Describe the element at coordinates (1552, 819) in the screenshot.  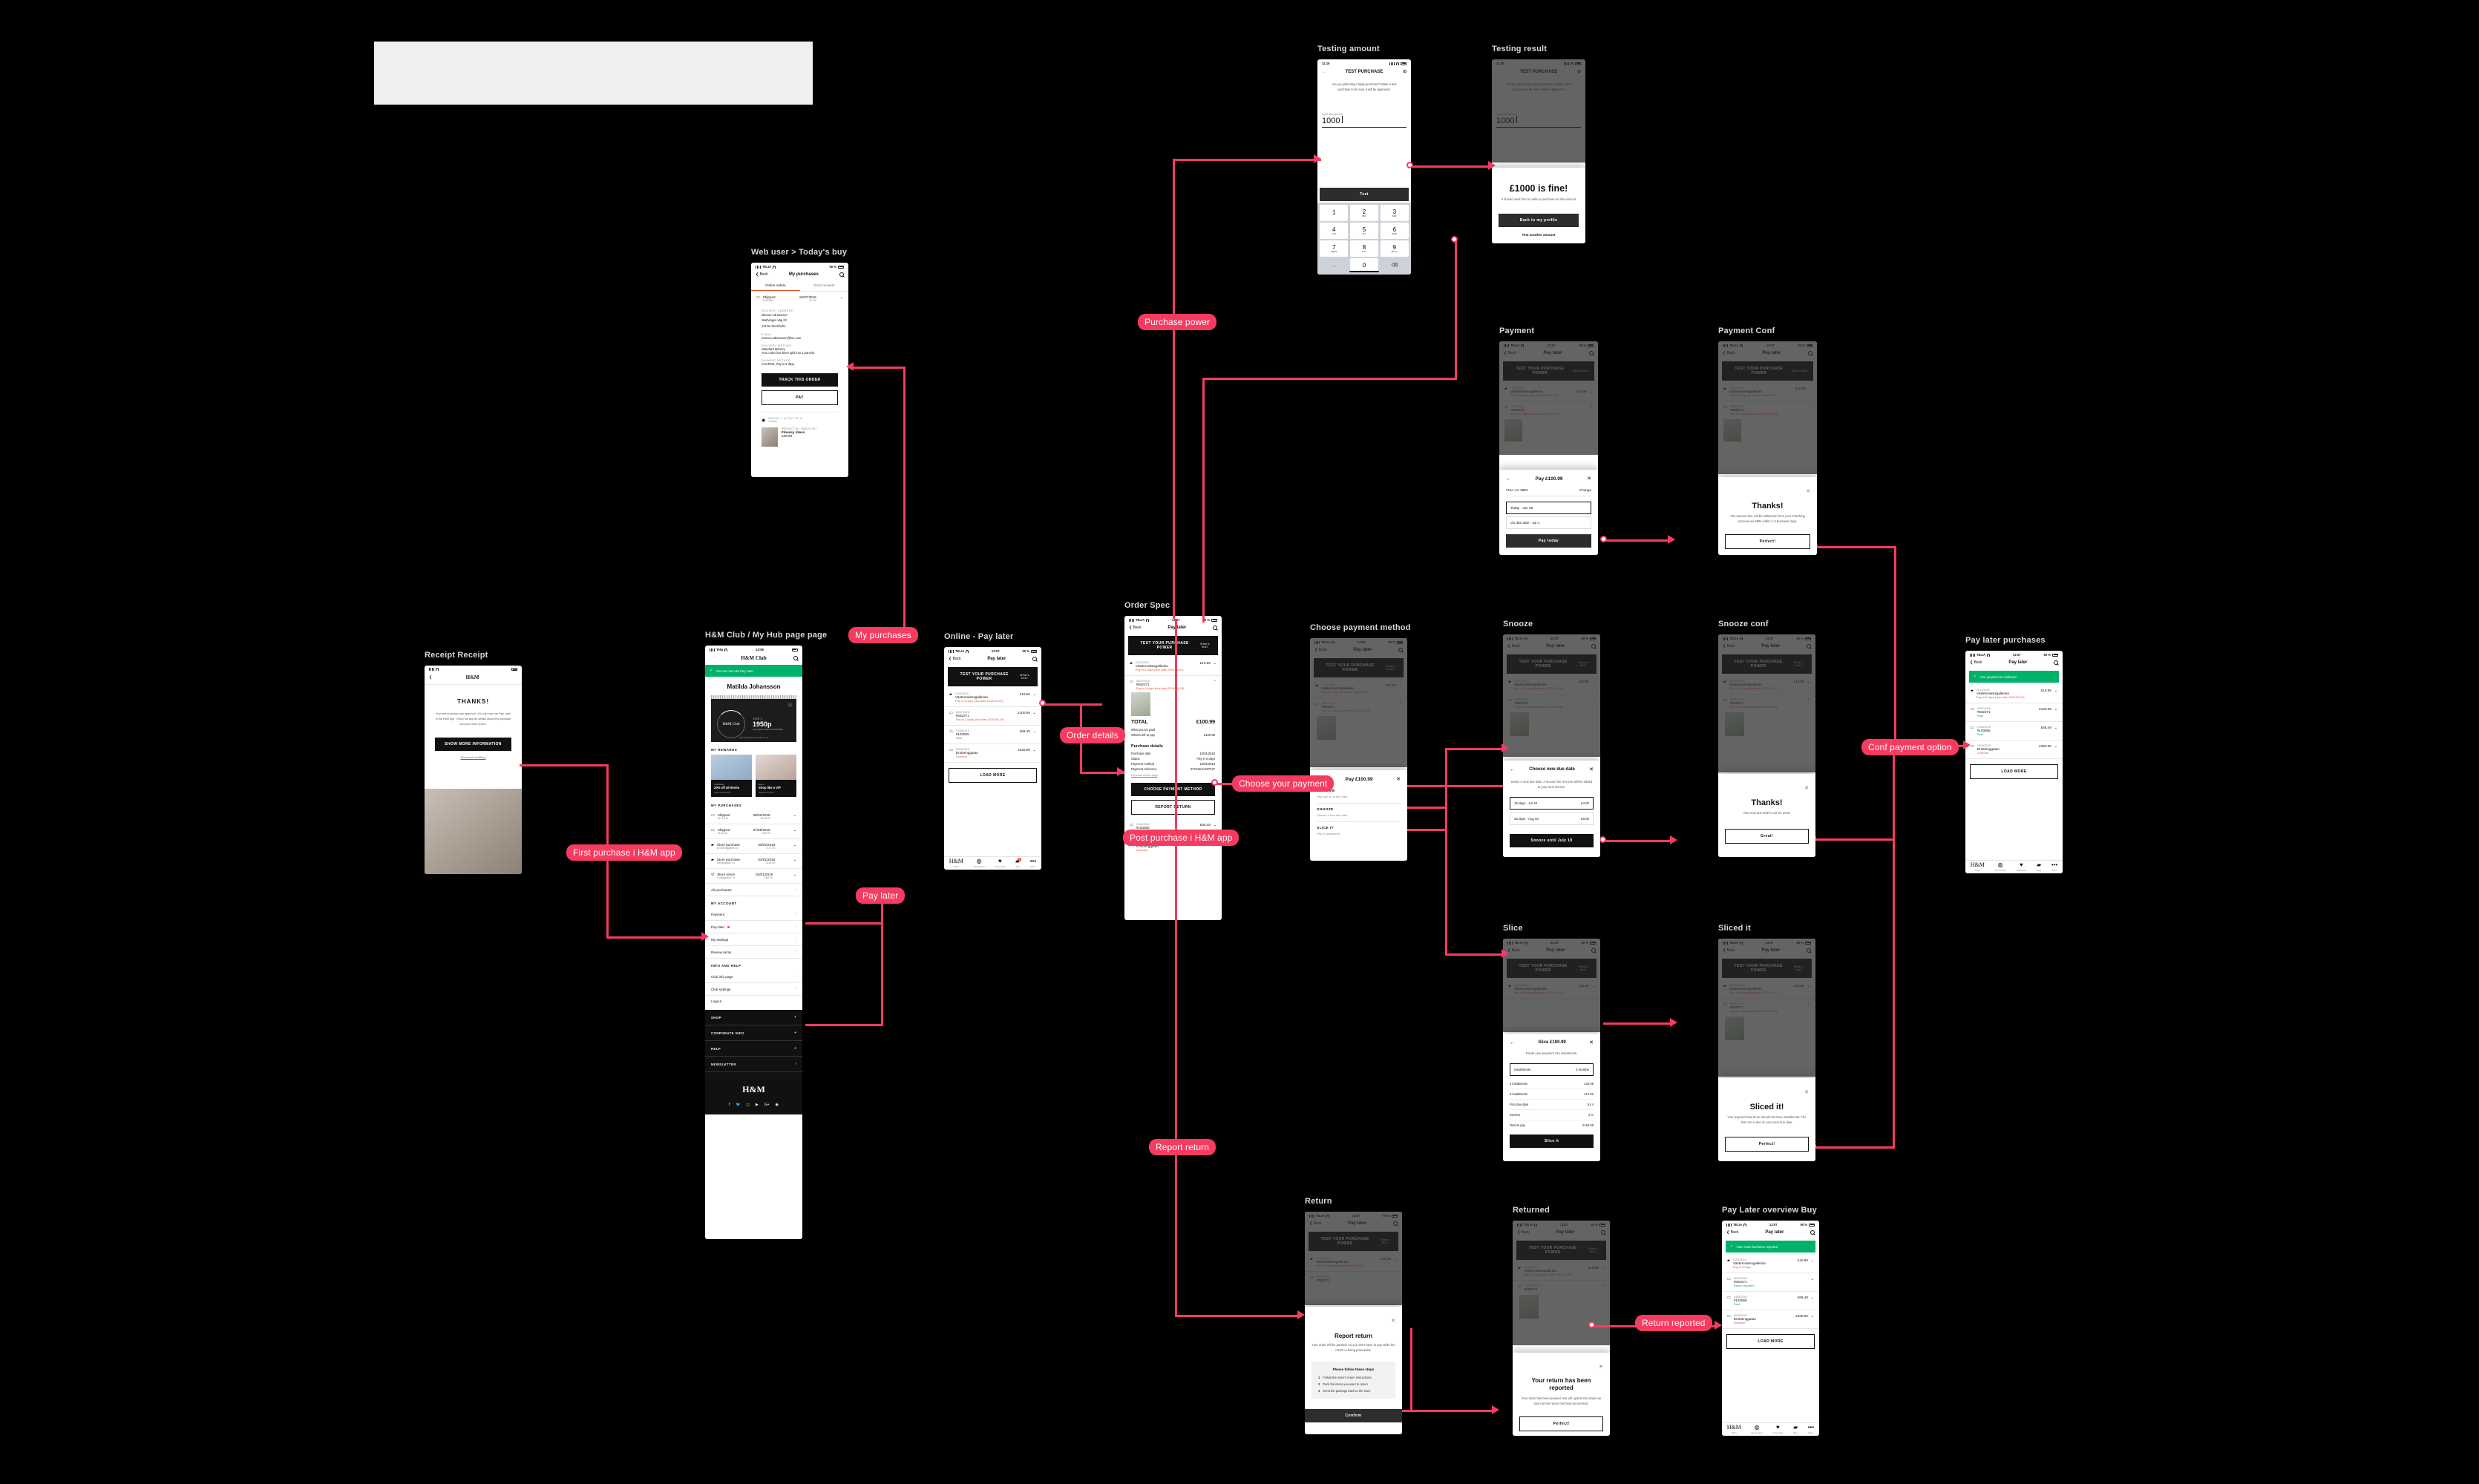
I see `snooze-option-30: 30 days - Aug 03 £8.00` at that location.